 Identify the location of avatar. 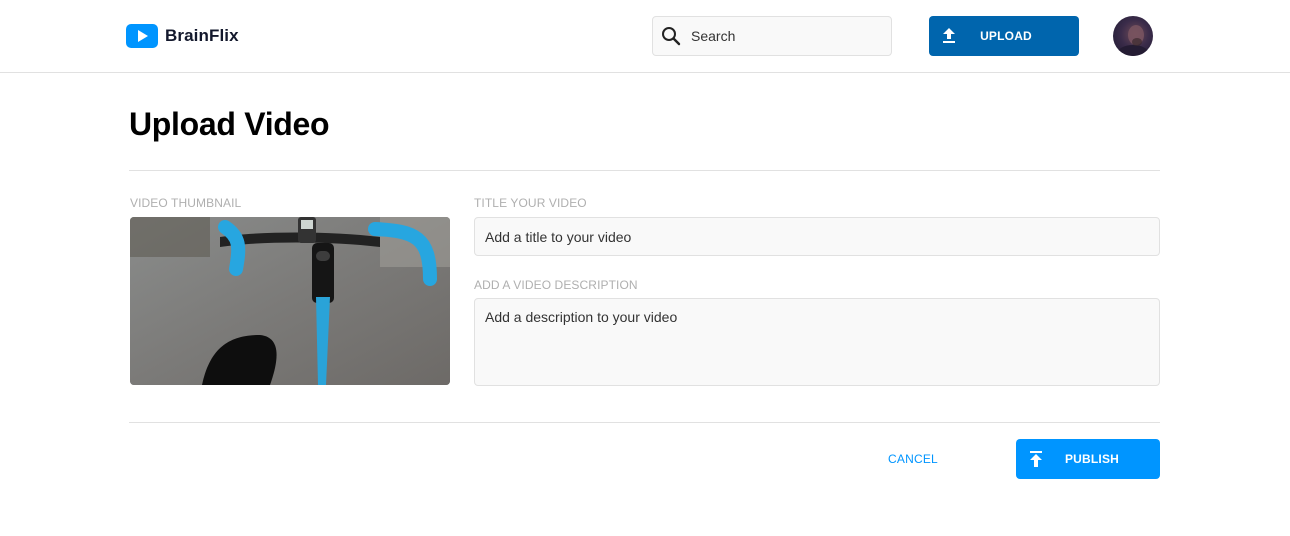
(1133, 36).